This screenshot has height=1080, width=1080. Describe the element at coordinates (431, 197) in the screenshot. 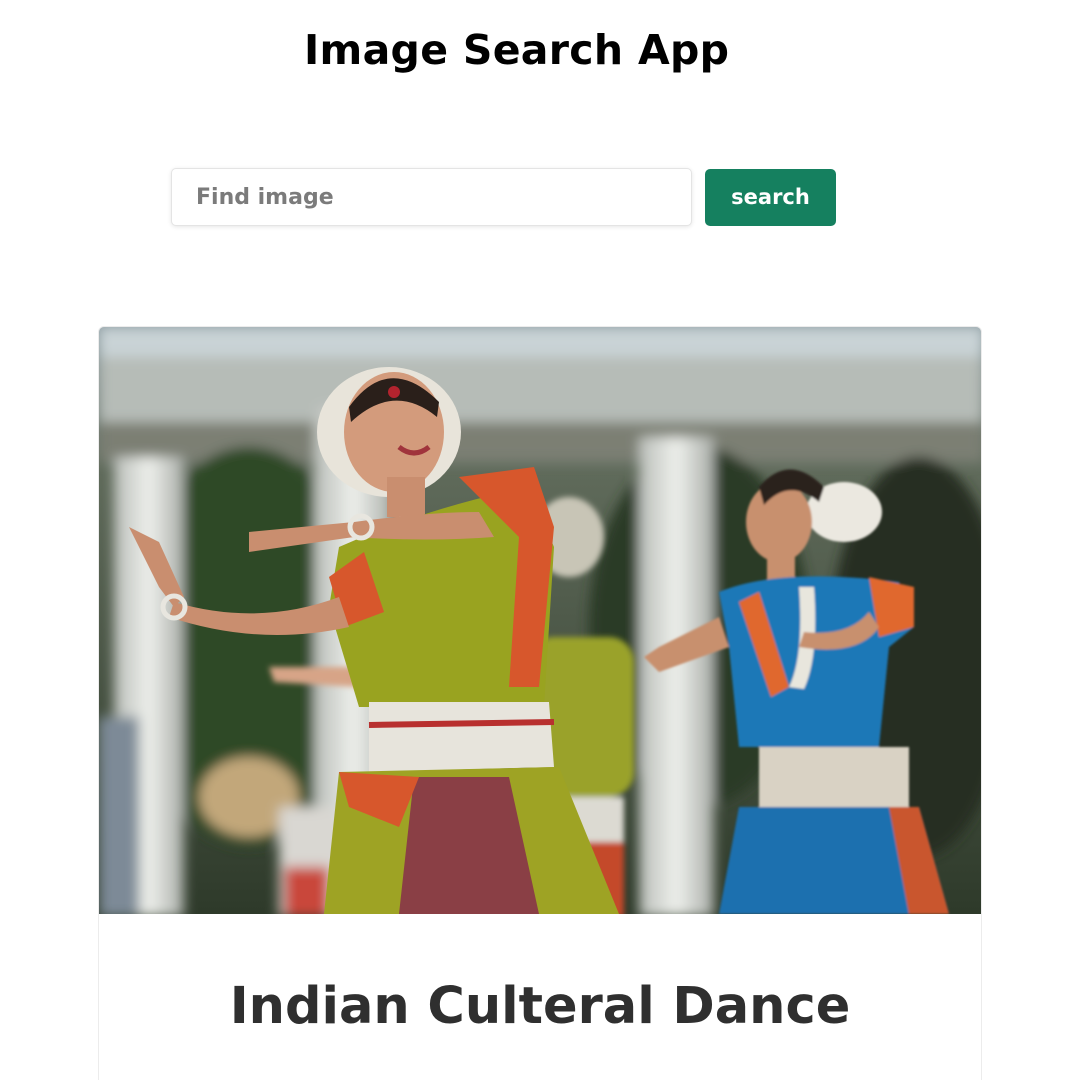

I see `search-input` at that location.